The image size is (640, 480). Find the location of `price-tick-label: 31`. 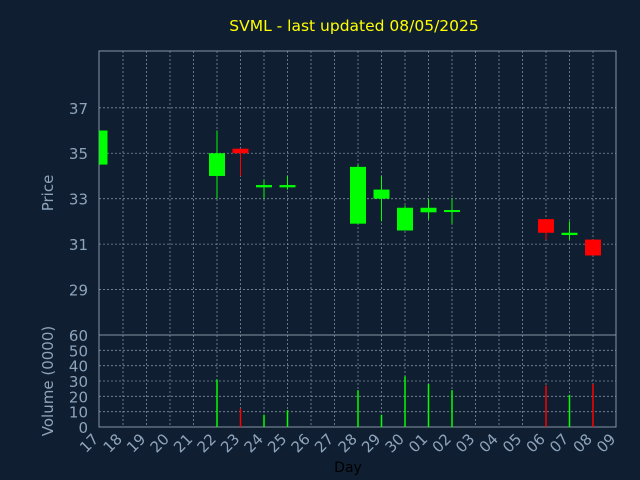

price-tick-label: 31 is located at coordinates (78, 245).